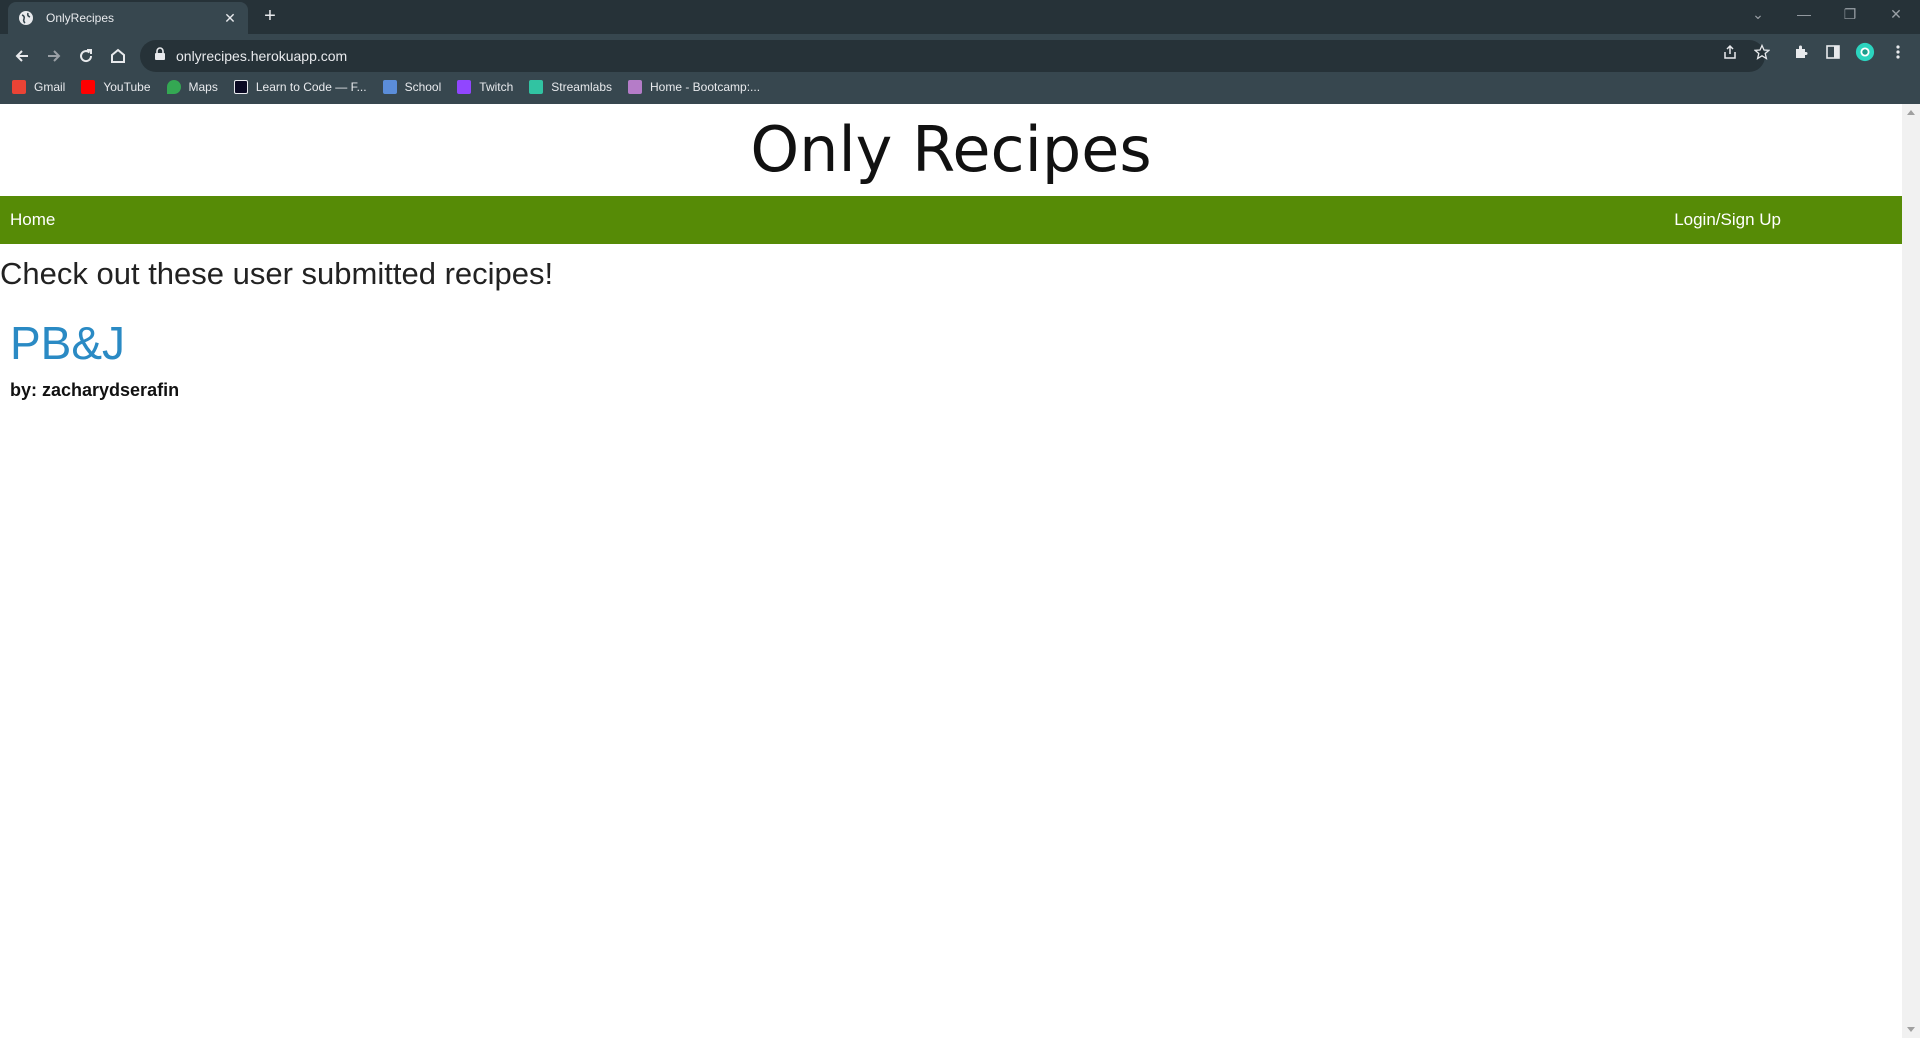 Image resolution: width=1920 pixels, height=1038 pixels. Describe the element at coordinates (1865, 52) in the screenshot. I see `avatar` at that location.